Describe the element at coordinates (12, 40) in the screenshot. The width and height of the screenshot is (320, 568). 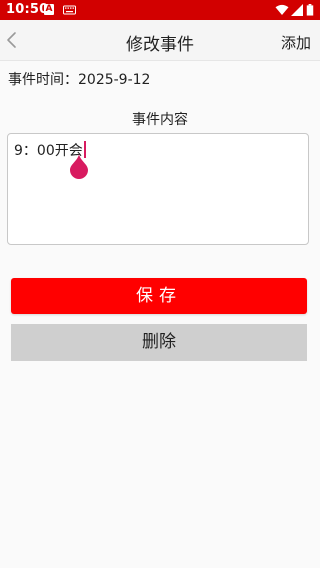
I see `chevron-left-icon` at that location.